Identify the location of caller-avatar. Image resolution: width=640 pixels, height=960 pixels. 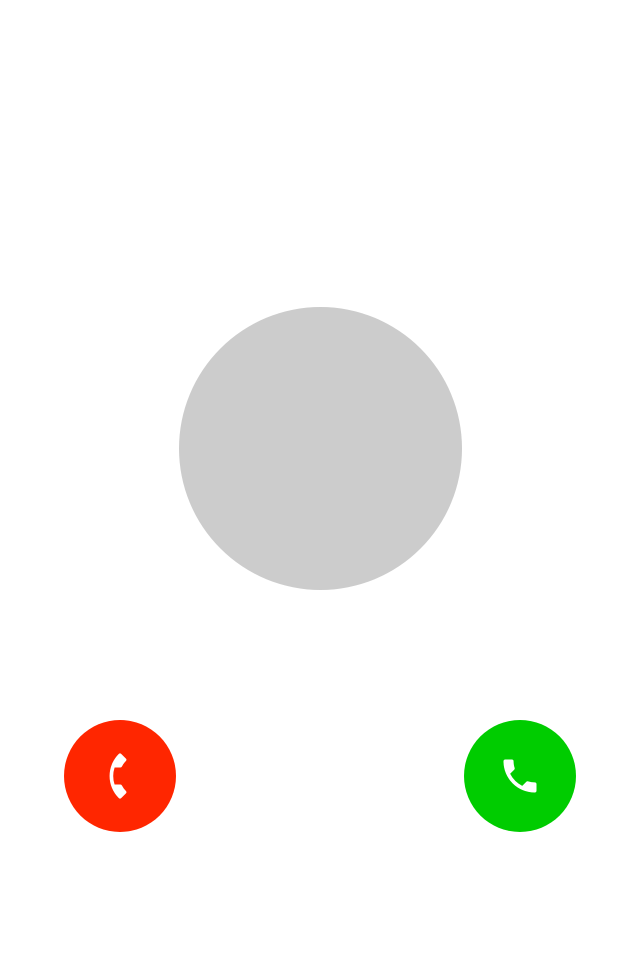
(320, 448).